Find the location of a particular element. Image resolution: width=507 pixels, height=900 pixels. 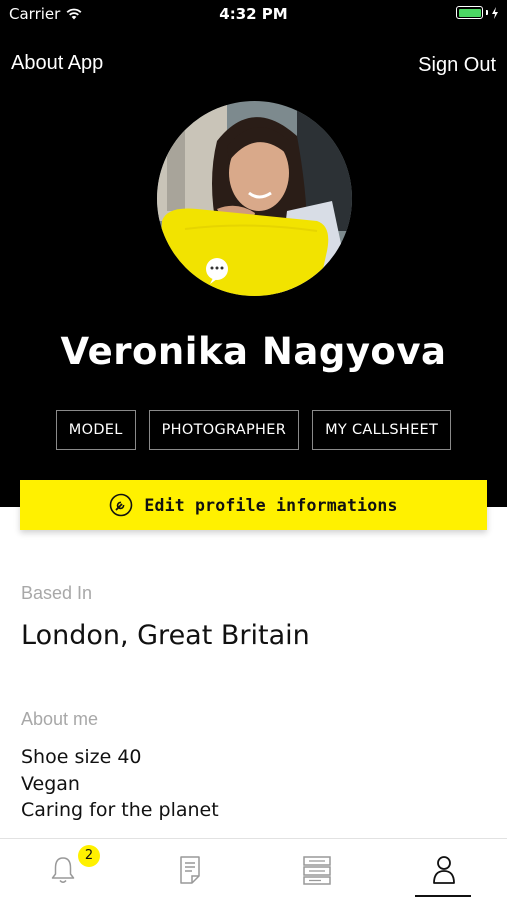

role-chips: MODEL PHOTOGRAPHER MY CALLSHEET is located at coordinates (253, 430).